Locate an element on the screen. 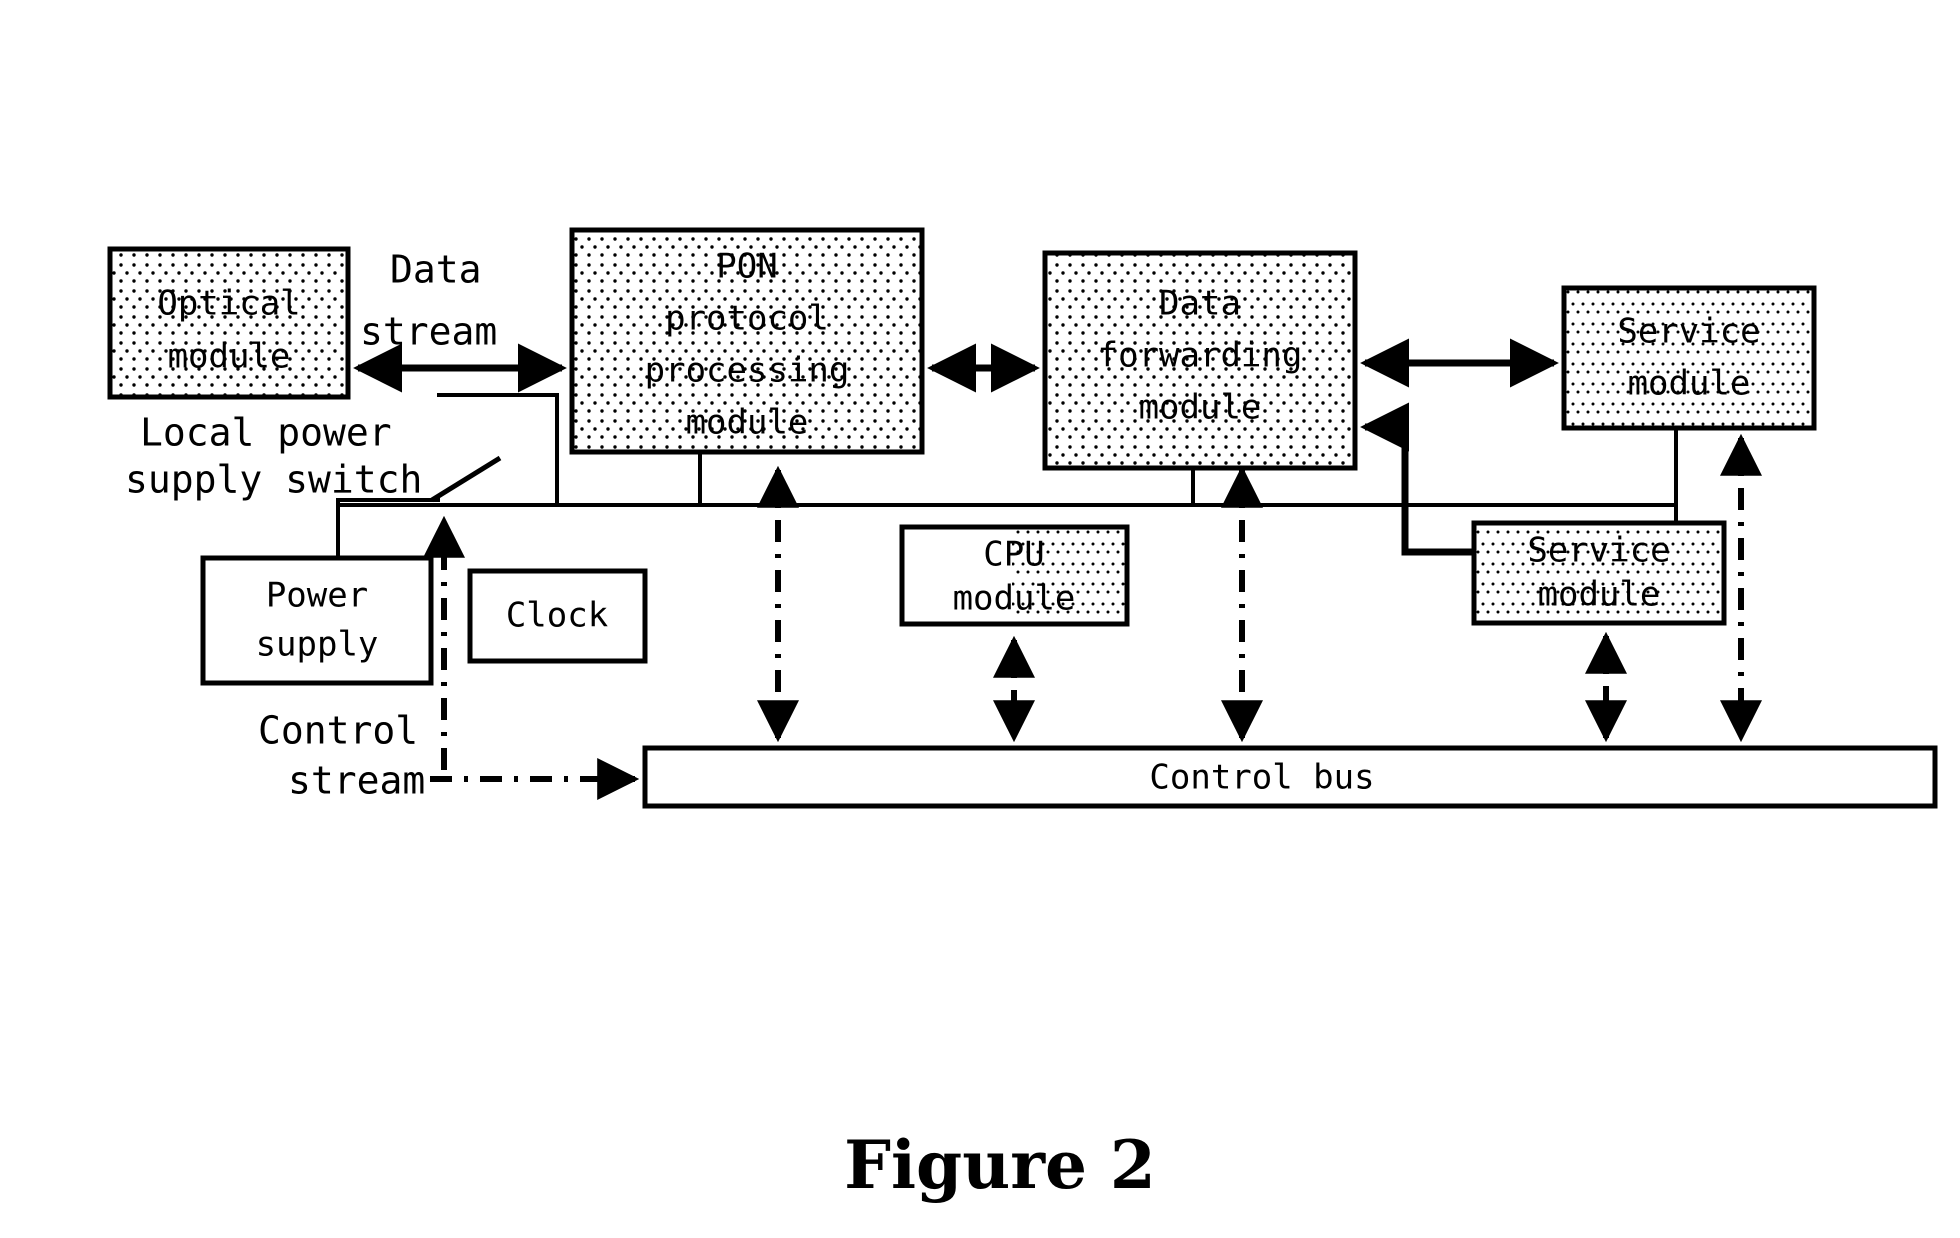  cpu-module-label-line2: module is located at coordinates (1014, 599).